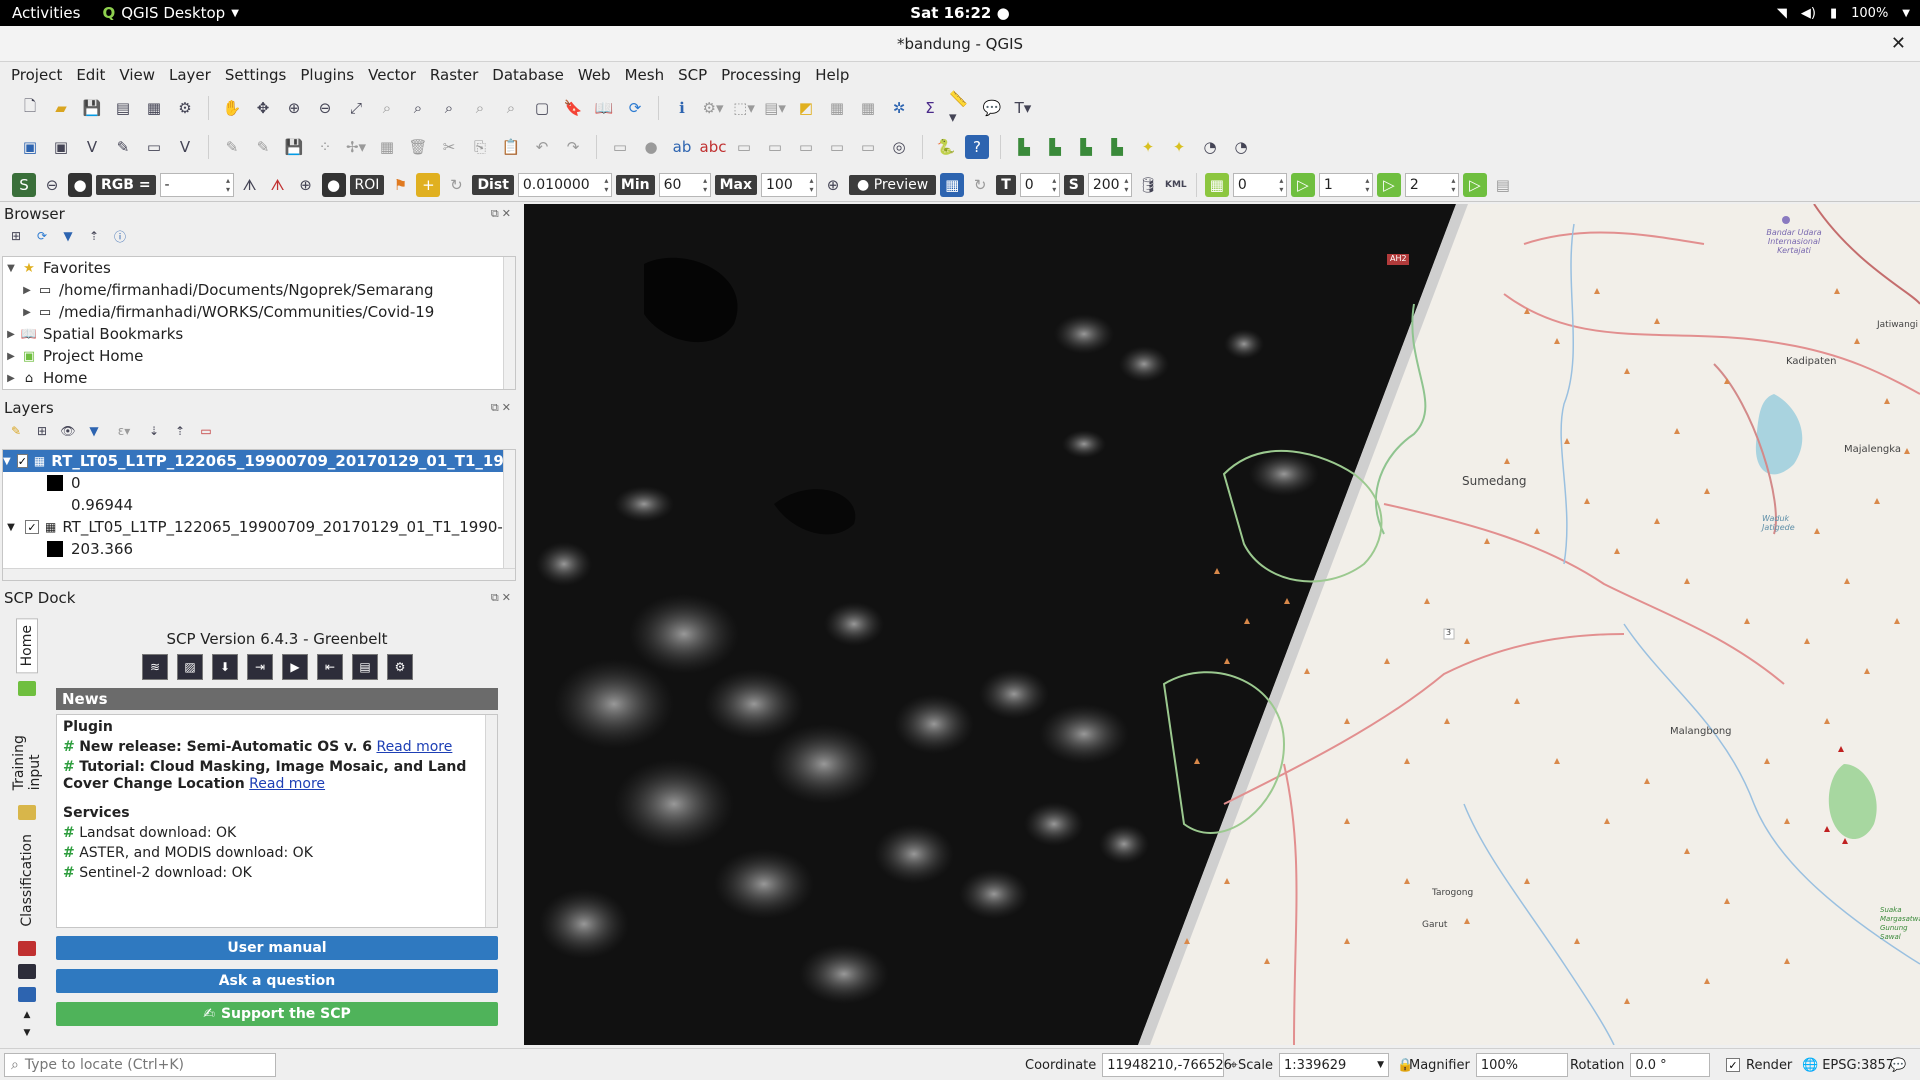 The height and width of the screenshot is (1080, 1920). Describe the element at coordinates (594, 75) in the screenshot. I see `menu-web: Web` at that location.